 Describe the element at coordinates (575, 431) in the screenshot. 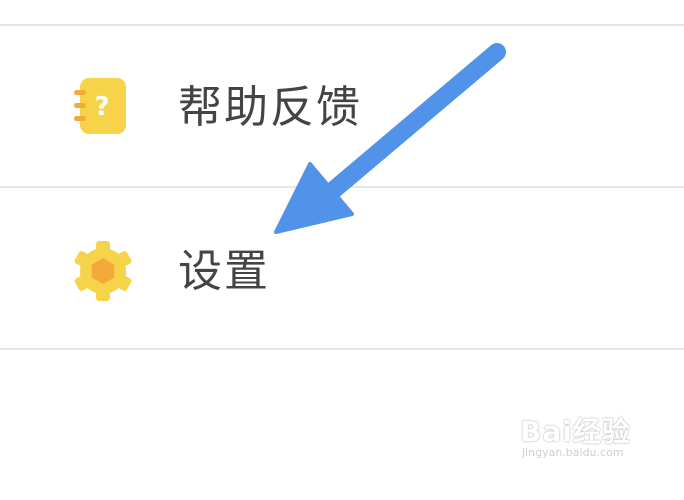

I see `watermark-logo: Bai经验` at that location.